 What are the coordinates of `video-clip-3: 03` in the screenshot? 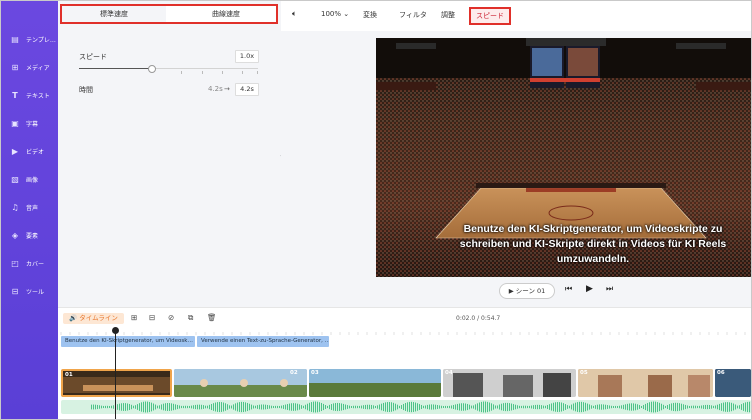 It's located at (375, 383).